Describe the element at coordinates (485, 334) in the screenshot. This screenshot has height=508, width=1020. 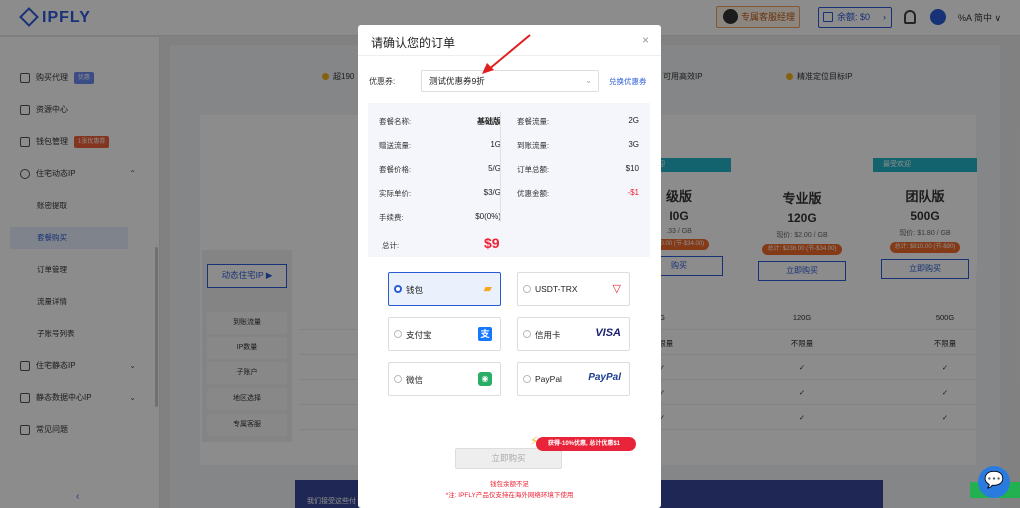
I see `alipay-icon: 支` at that location.